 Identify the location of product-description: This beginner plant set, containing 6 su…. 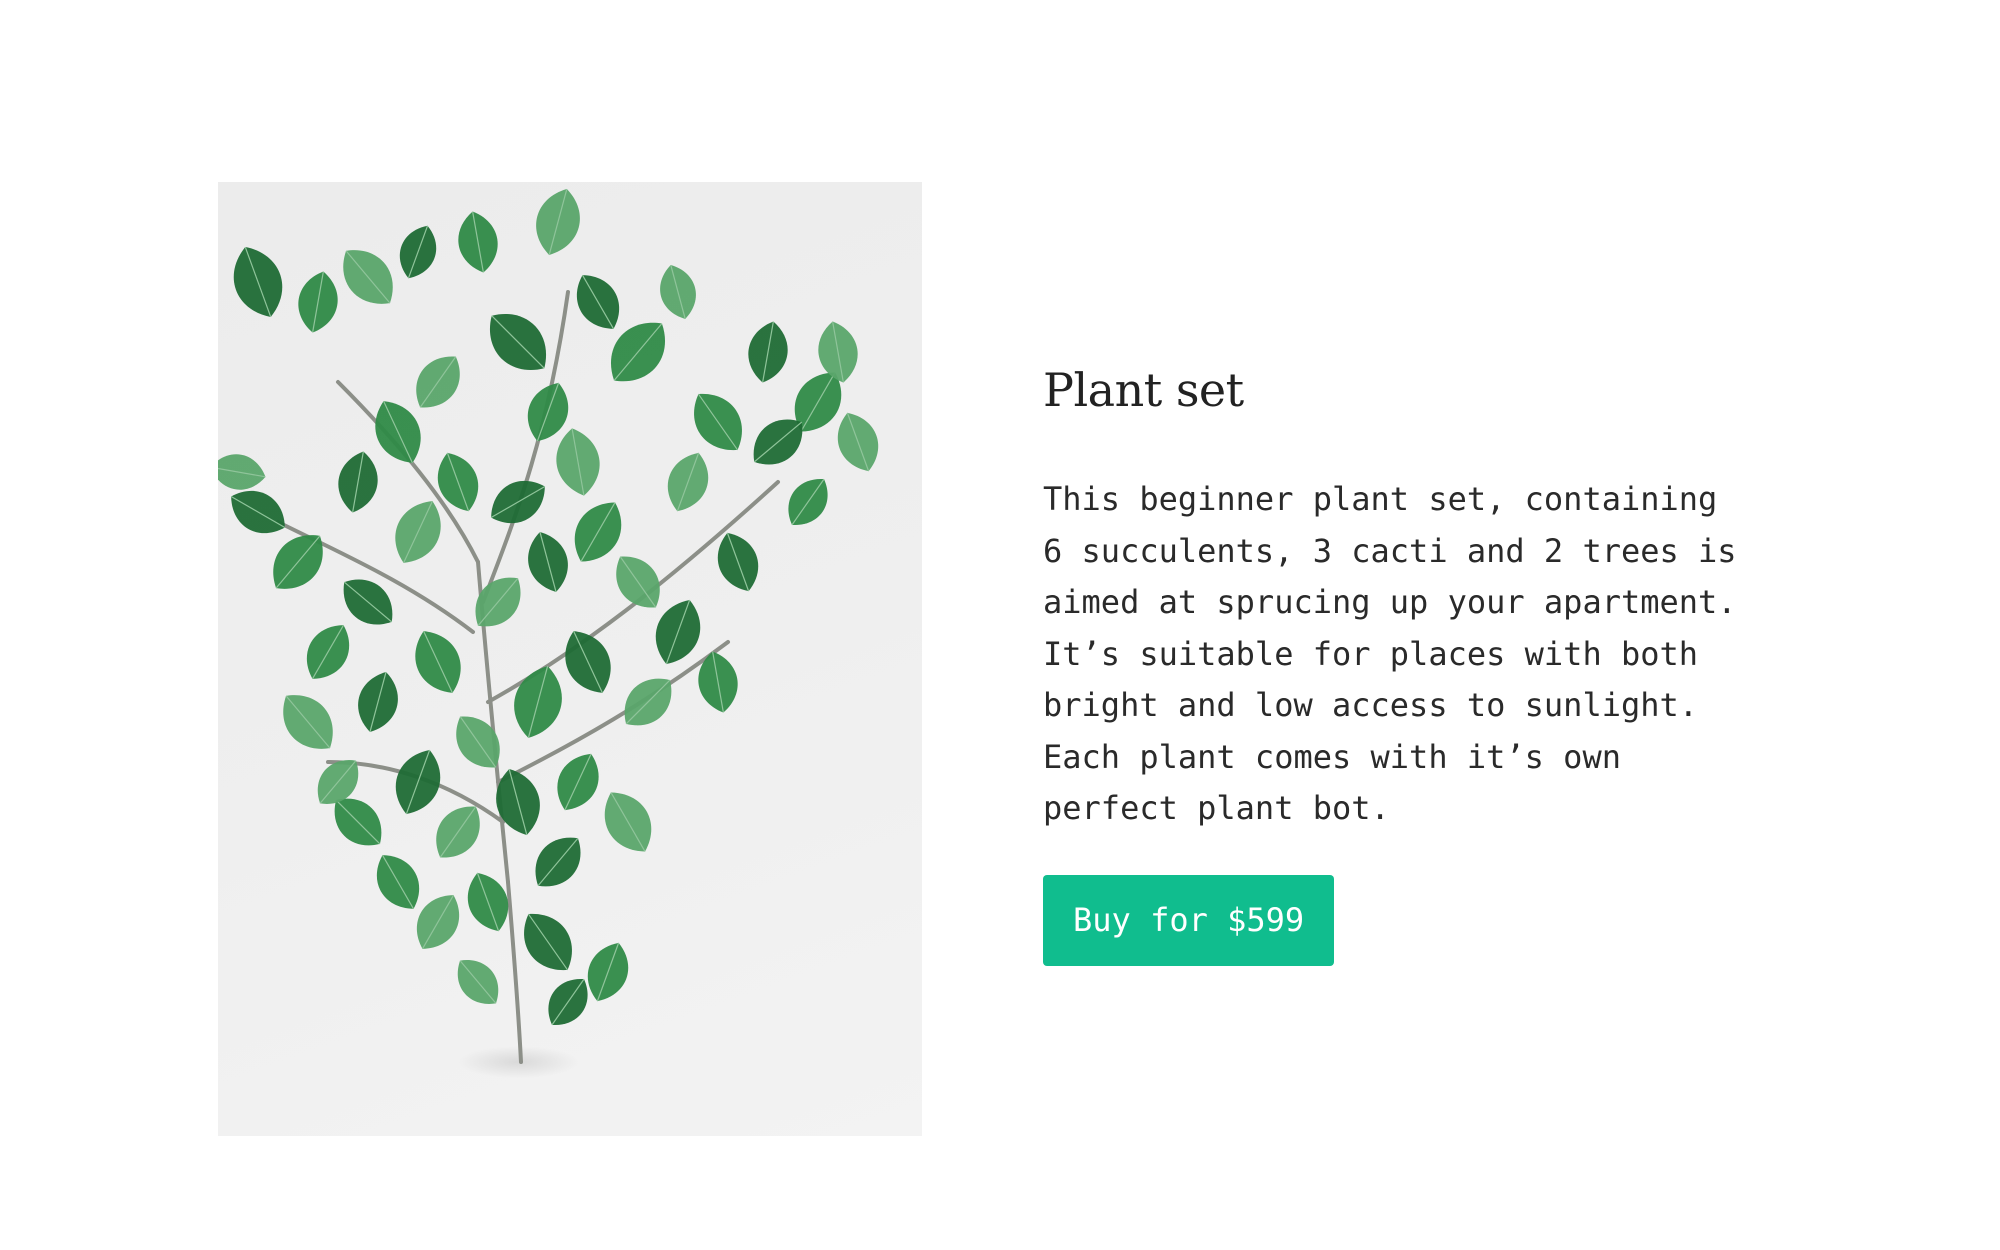
(1390, 653).